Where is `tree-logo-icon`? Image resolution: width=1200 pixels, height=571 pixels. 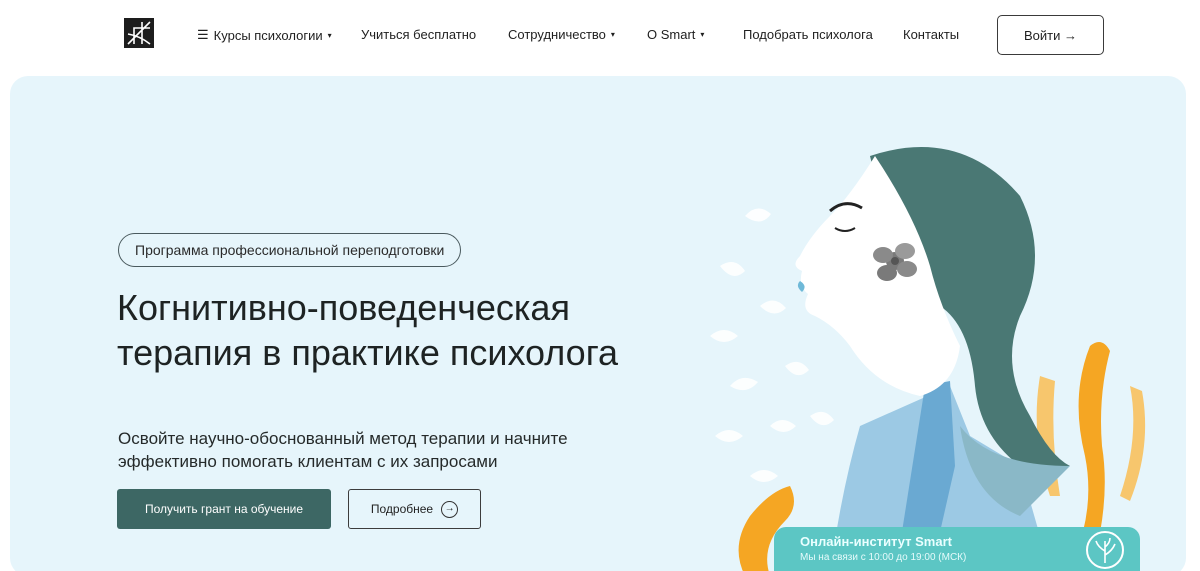 tree-logo-icon is located at coordinates (1105, 550).